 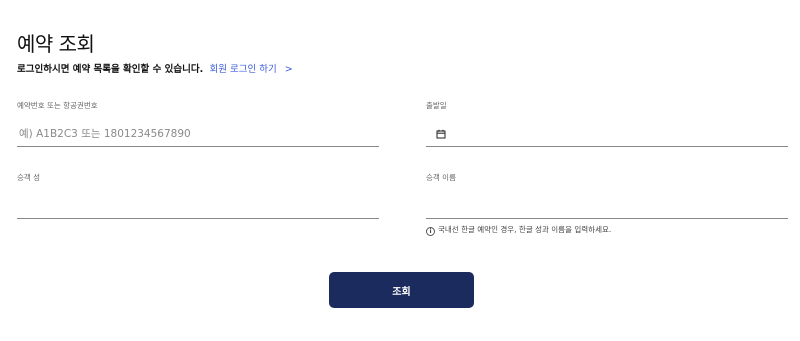 I want to click on member-login-link: 회원 로그인 하기 >, so click(x=251, y=69).